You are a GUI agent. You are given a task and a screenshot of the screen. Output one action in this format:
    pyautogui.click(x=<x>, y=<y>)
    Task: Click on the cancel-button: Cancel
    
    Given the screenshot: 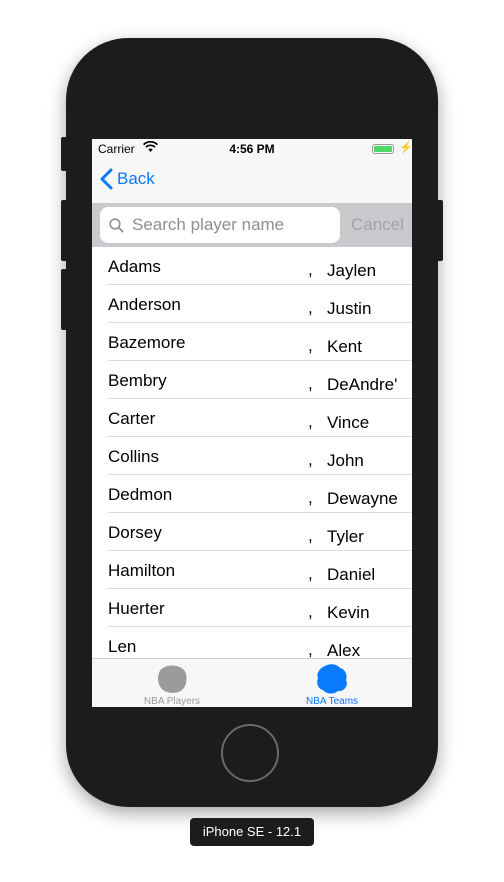 What is the action you would take?
    pyautogui.click(x=377, y=225)
    